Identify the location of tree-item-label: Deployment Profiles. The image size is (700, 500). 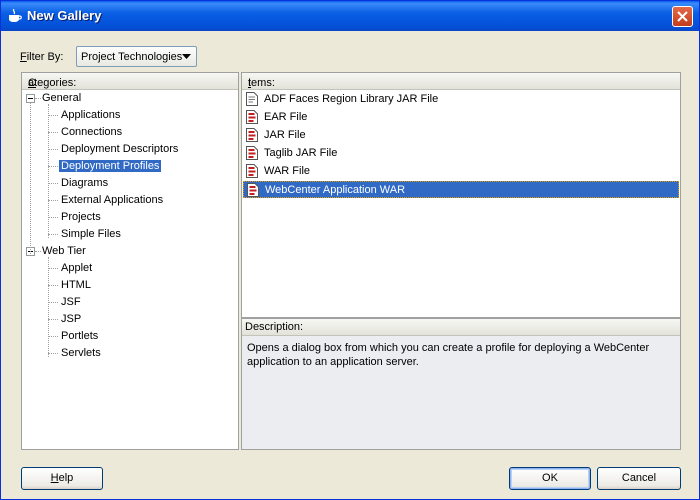
(110, 166).